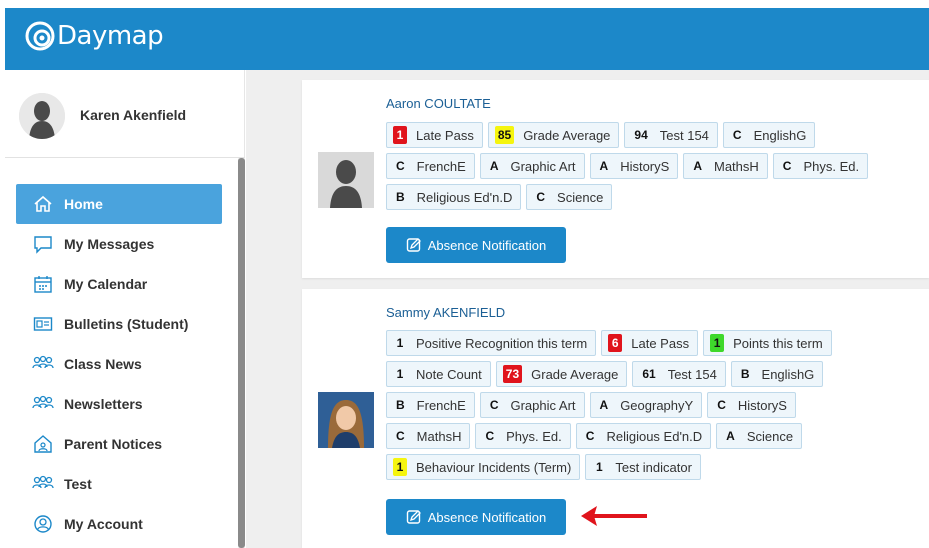 This screenshot has height=548, width=929. I want to click on sidebar-item-label: Newsletters, so click(103, 404).